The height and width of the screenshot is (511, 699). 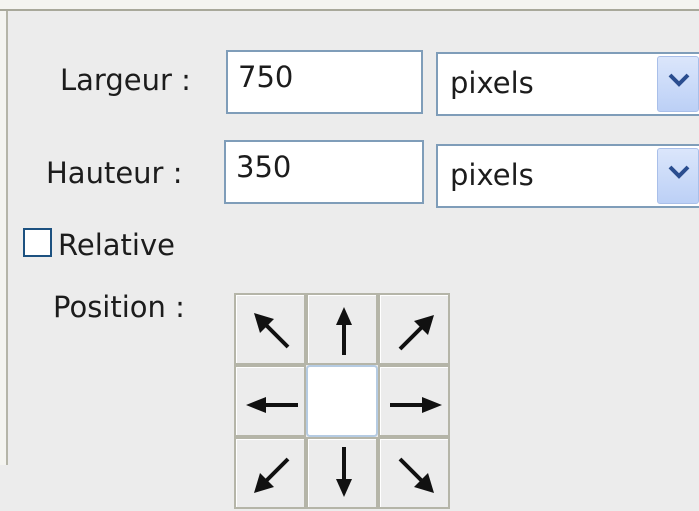 I want to click on arrow-up-left-icon, so click(x=272, y=331).